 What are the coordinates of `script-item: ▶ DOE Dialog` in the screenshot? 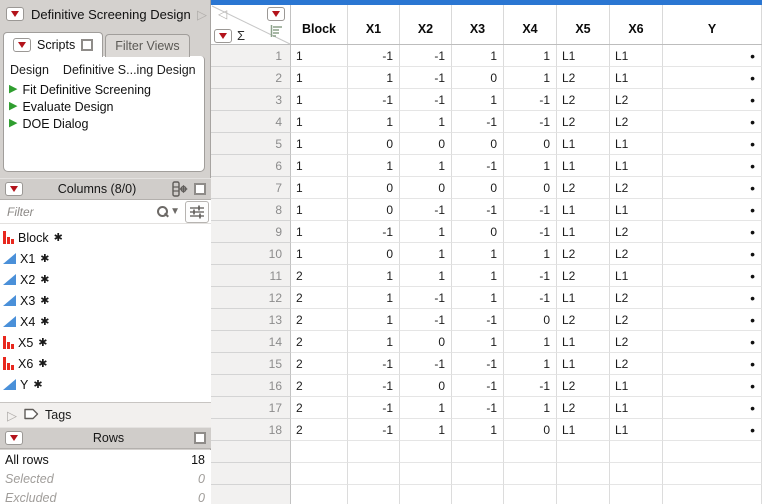 It's located at (104, 123).